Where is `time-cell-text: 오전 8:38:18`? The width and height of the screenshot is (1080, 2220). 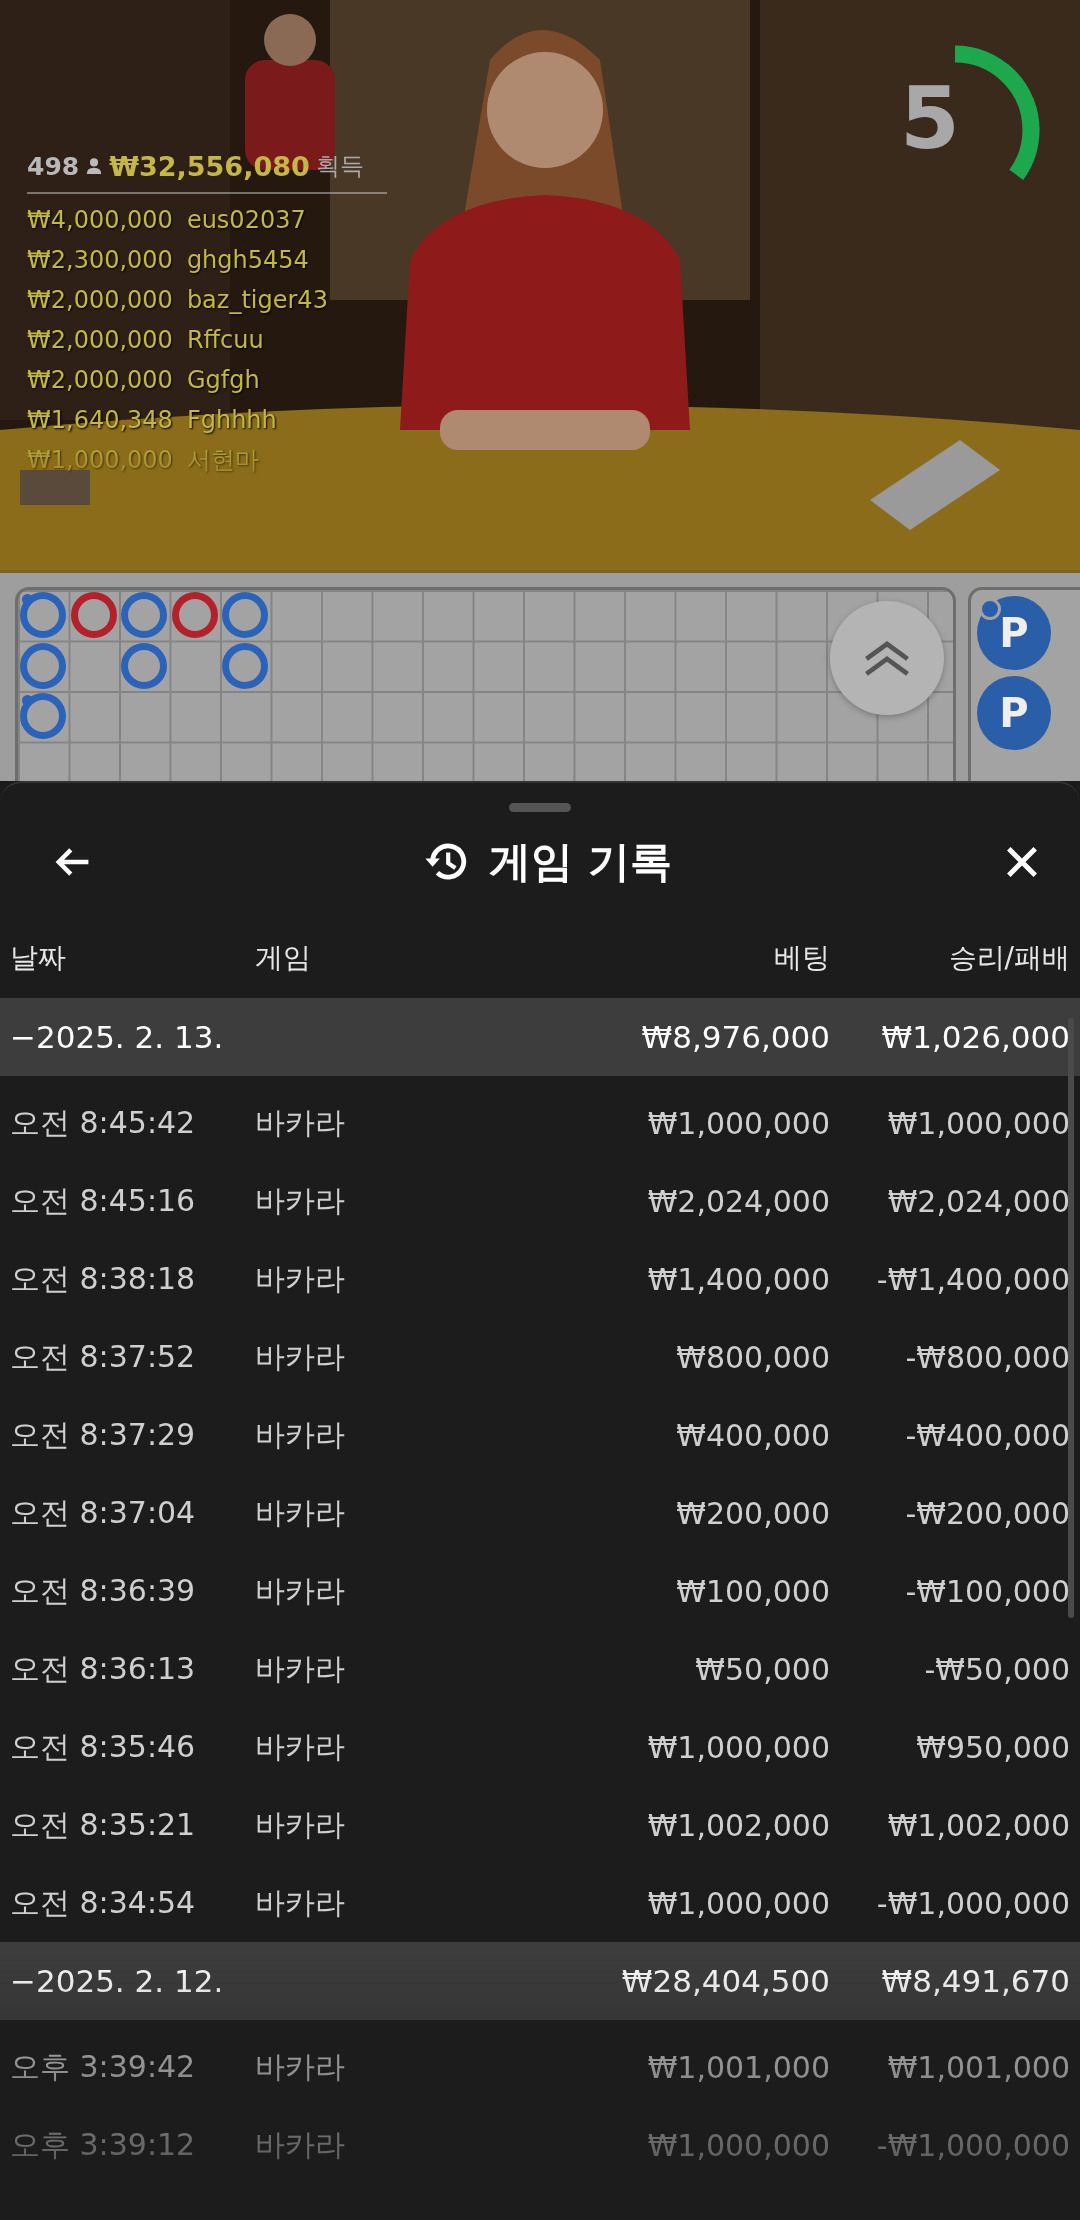
time-cell-text: 오전 8:38:18 is located at coordinates (103, 1278).